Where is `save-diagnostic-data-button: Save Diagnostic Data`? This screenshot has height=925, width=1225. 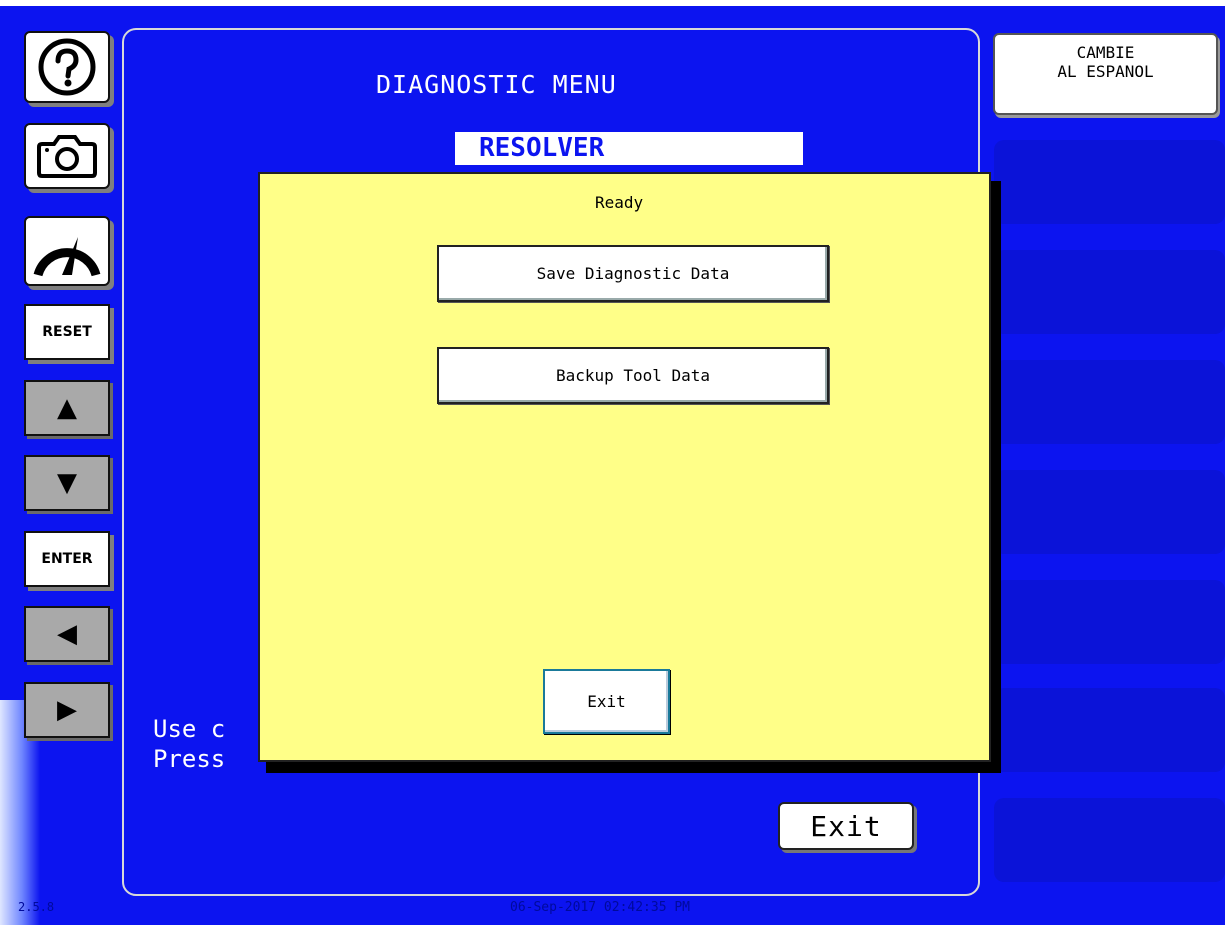
save-diagnostic-data-button: Save Diagnostic Data is located at coordinates (633, 273).